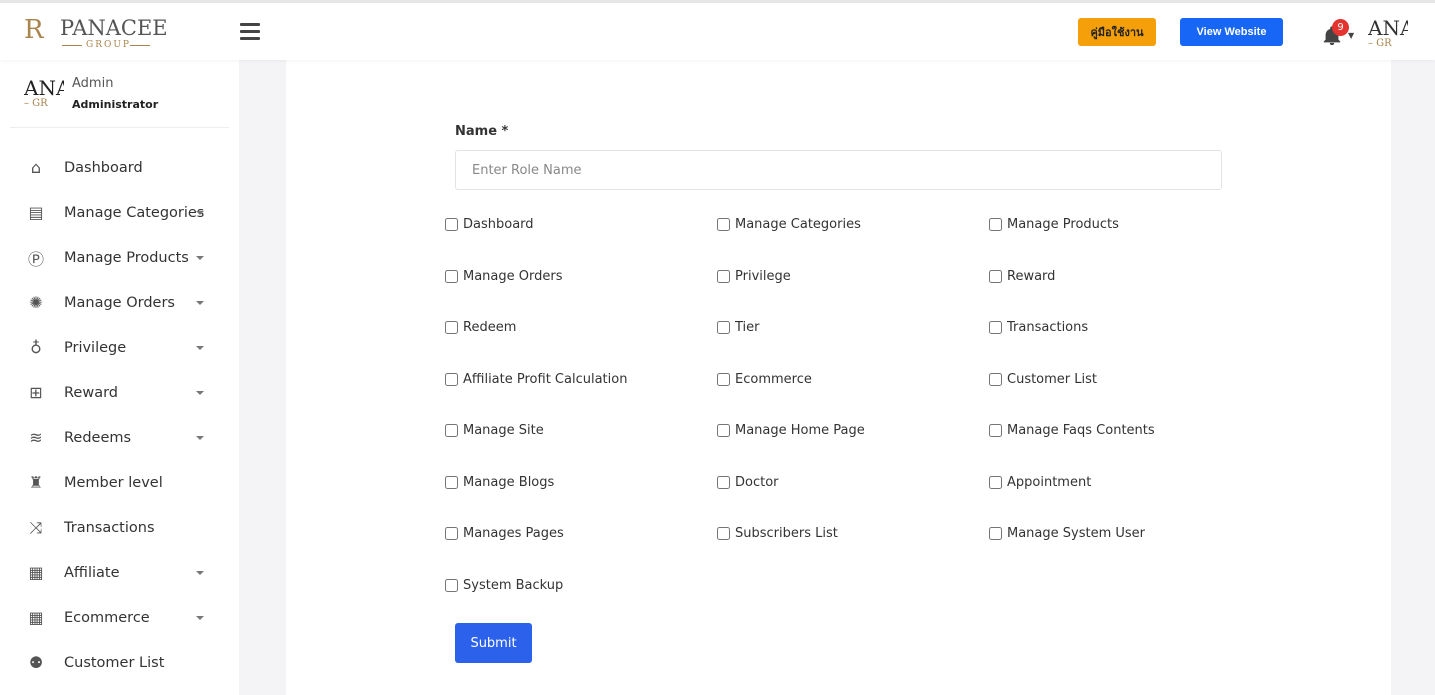  What do you see at coordinates (119, 527) in the screenshot?
I see `sidebar-item-transactions: ⤨ Transactions` at bounding box center [119, 527].